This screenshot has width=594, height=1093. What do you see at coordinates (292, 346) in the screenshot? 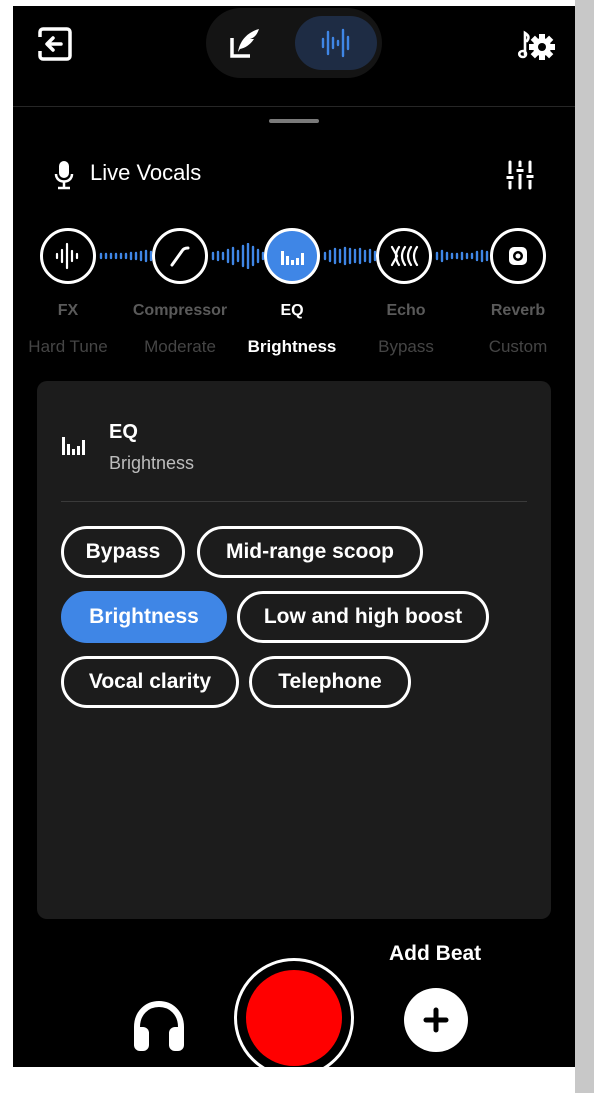
I see `fx-preset-eq: Brightness` at bounding box center [292, 346].